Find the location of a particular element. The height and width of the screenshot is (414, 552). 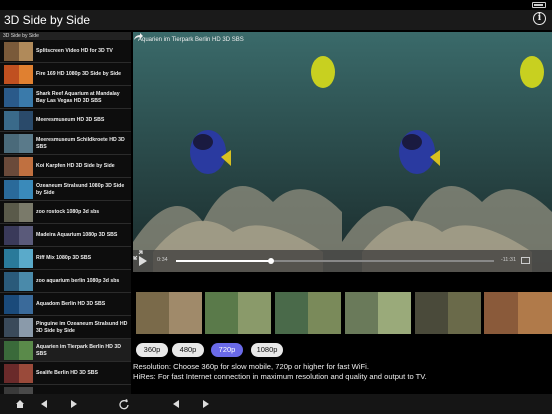

list-item-label: zoo rostock 1080p 3d sbs is located at coordinates (68, 212).